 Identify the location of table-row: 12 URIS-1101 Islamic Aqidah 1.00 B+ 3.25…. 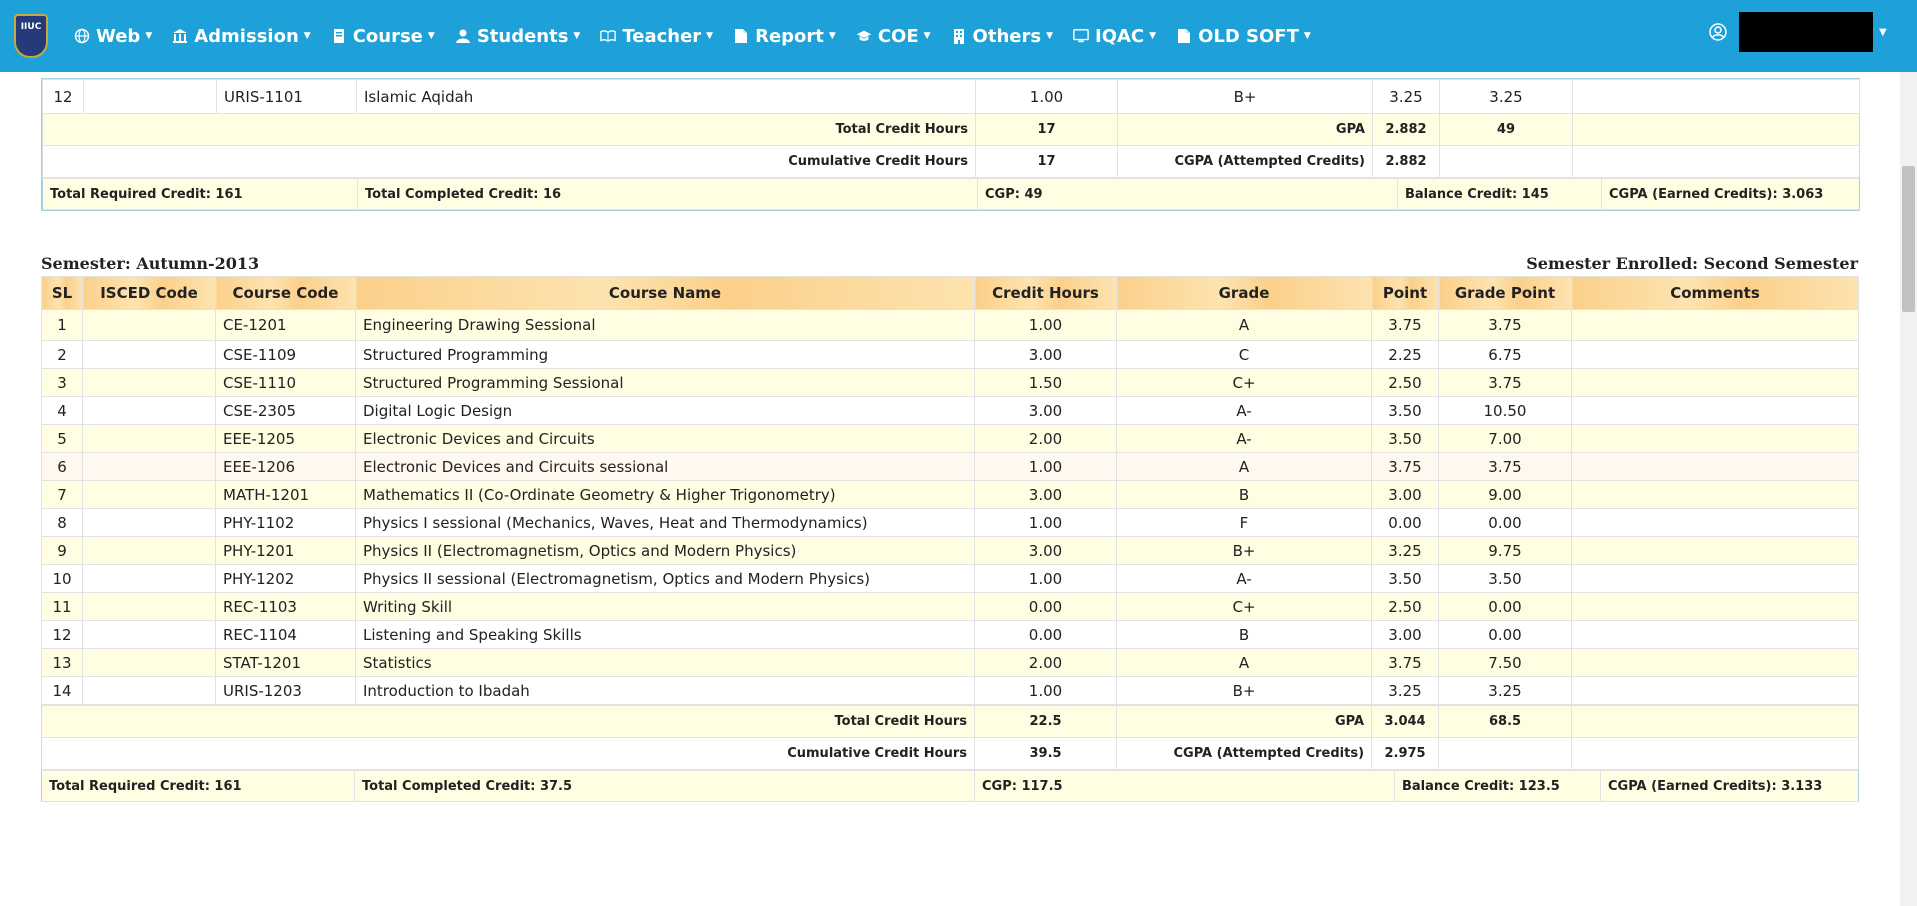
(951, 96).